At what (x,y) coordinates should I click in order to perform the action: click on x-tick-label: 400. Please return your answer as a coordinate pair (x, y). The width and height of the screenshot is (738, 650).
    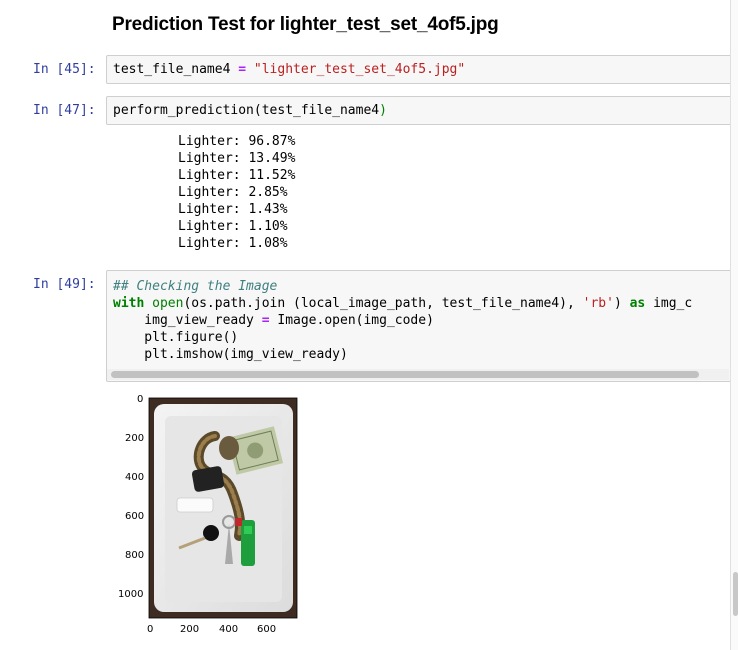
    Looking at the image, I should click on (229, 629).